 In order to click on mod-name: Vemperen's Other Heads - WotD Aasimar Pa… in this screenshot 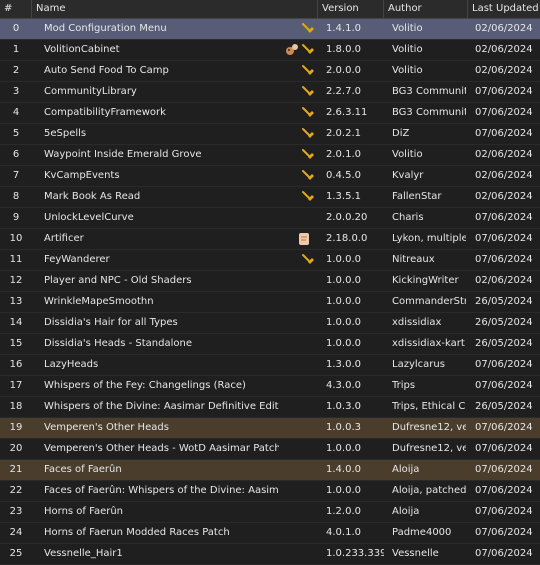, I will do `click(161, 448)`.